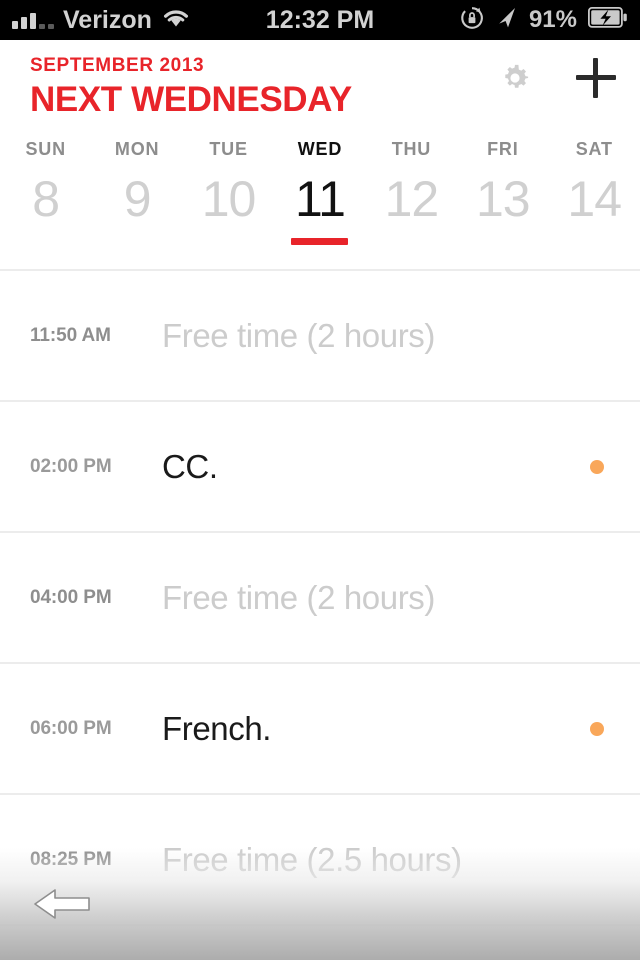 This screenshot has height=960, width=640. I want to click on signal-bars-icon, so click(33, 20).